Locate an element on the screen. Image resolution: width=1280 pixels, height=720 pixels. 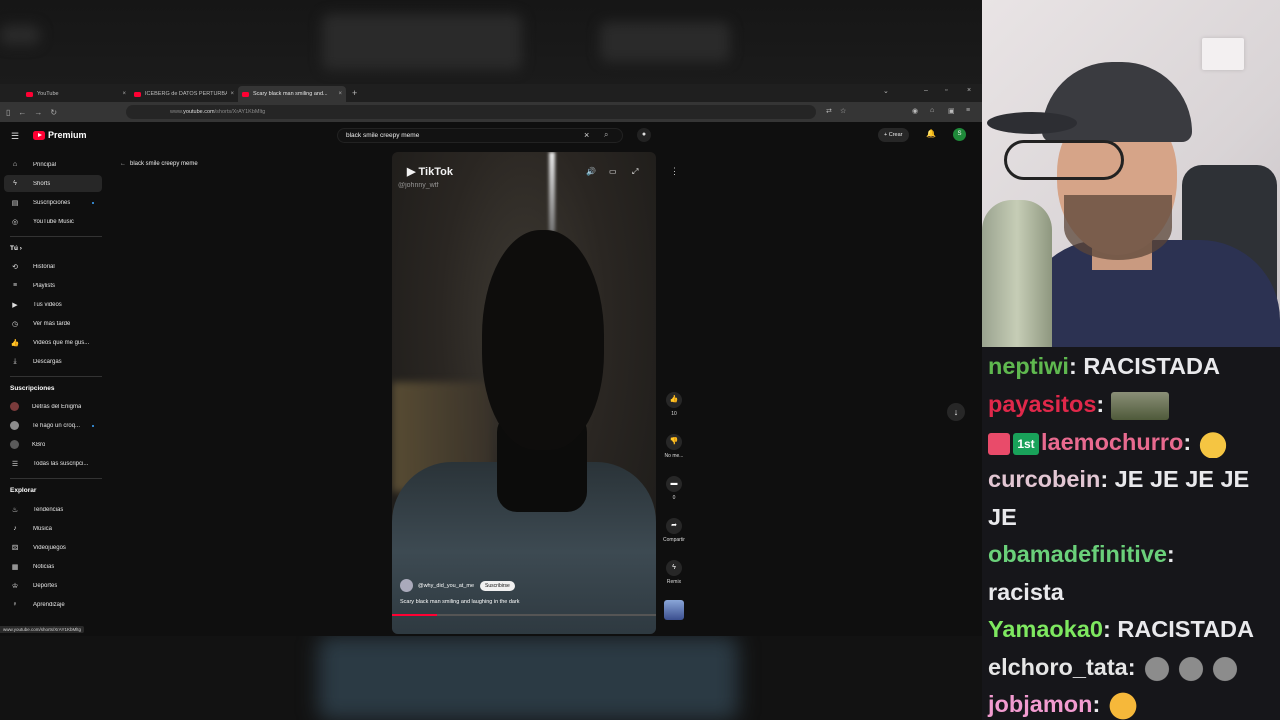
sidebar-item-playlists: ≡ Playlists is located at coordinates (53, 285).